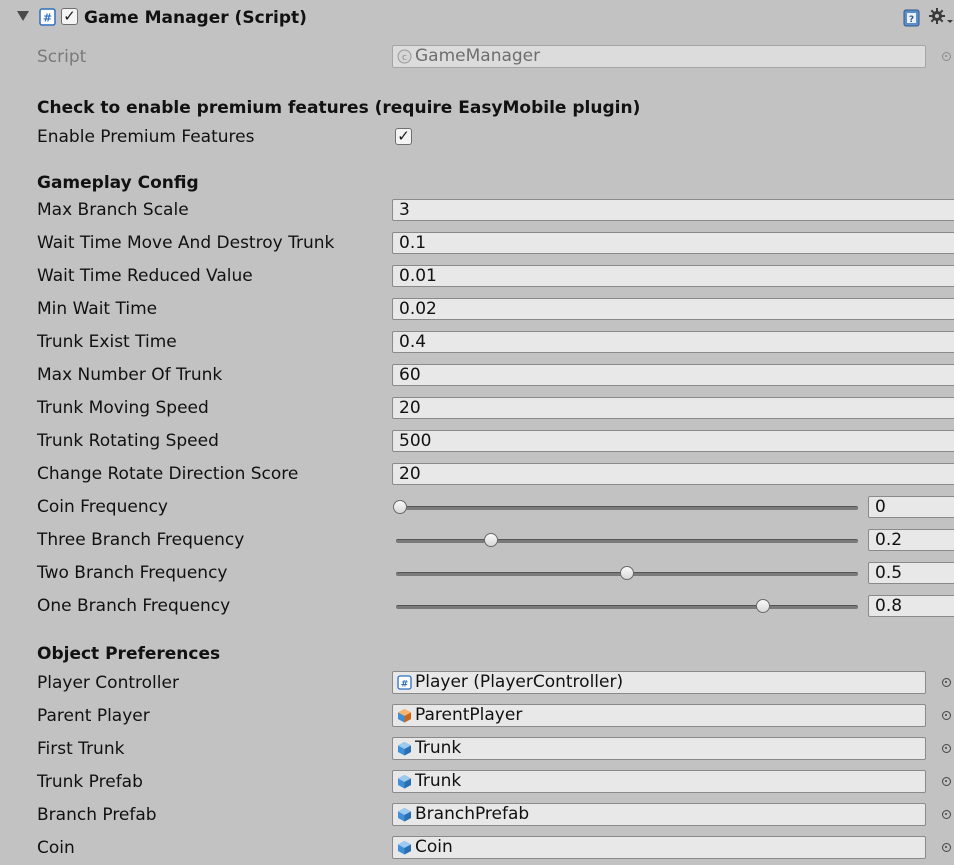 The width and height of the screenshot is (954, 865). I want to click on object-value: Player (PlayerController), so click(519, 682).